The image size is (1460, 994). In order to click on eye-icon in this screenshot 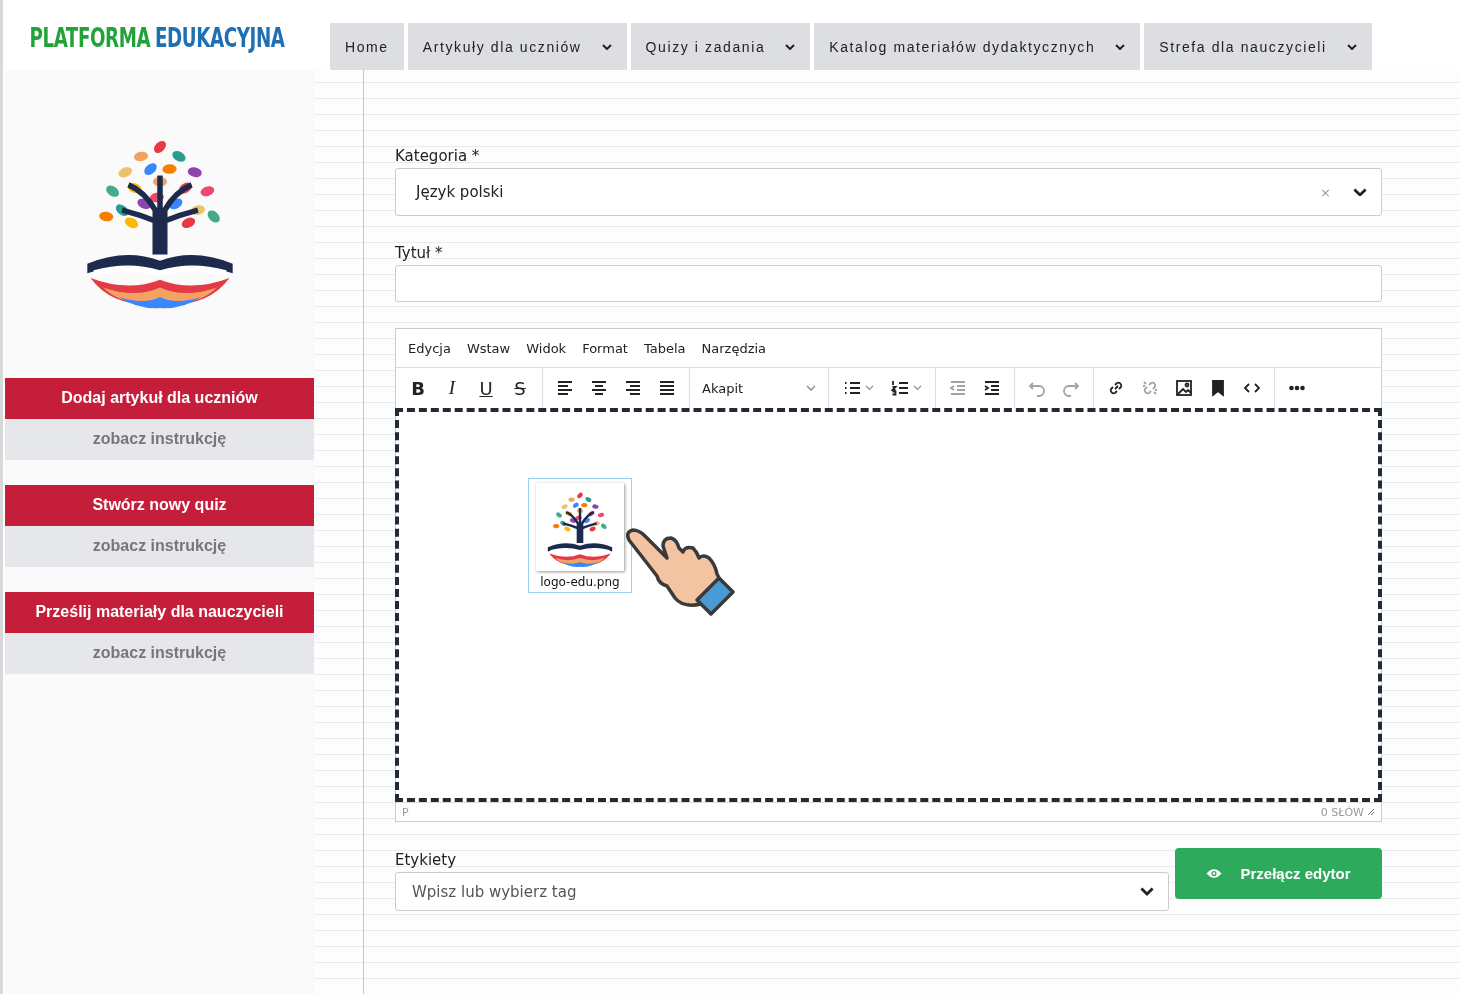, I will do `click(1214, 873)`.